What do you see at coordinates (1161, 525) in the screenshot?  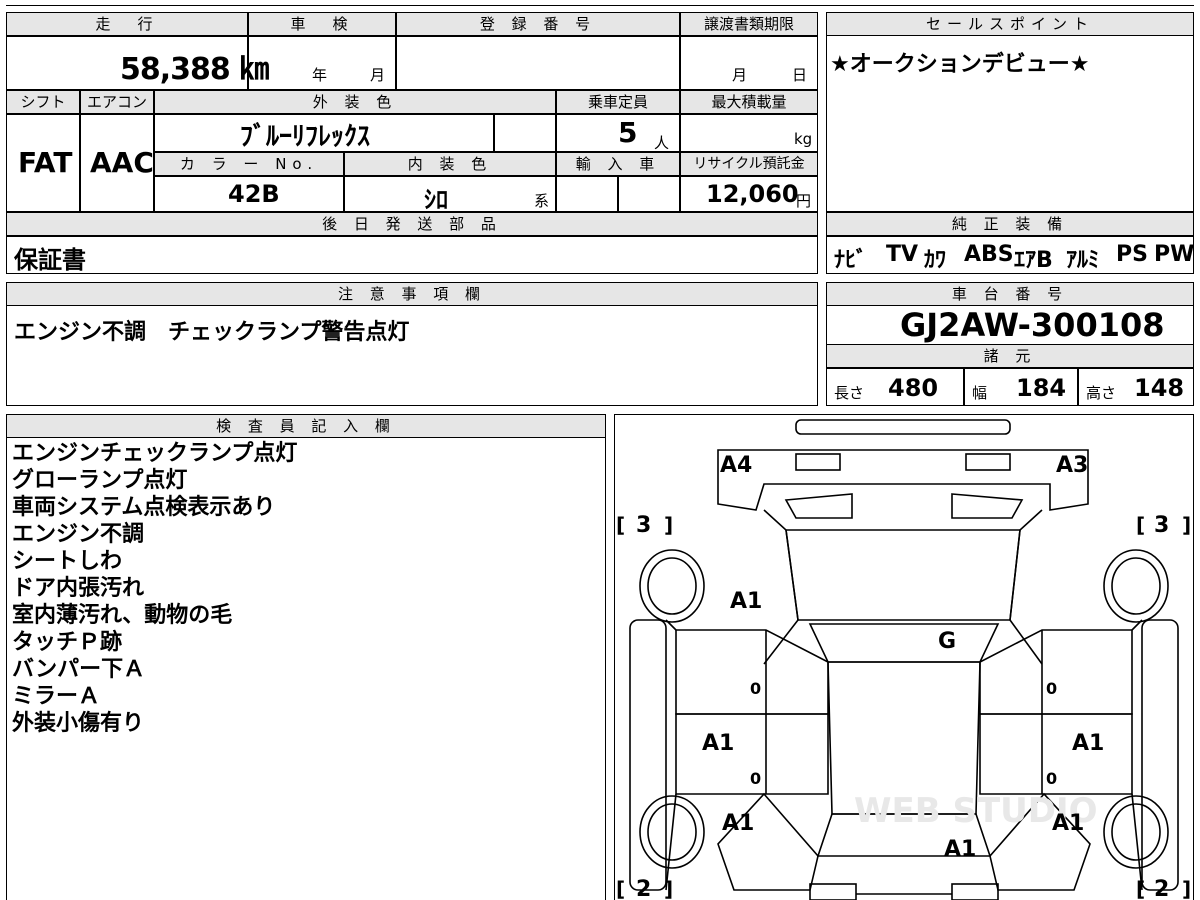 I see `tire-value-fr: 3` at bounding box center [1161, 525].